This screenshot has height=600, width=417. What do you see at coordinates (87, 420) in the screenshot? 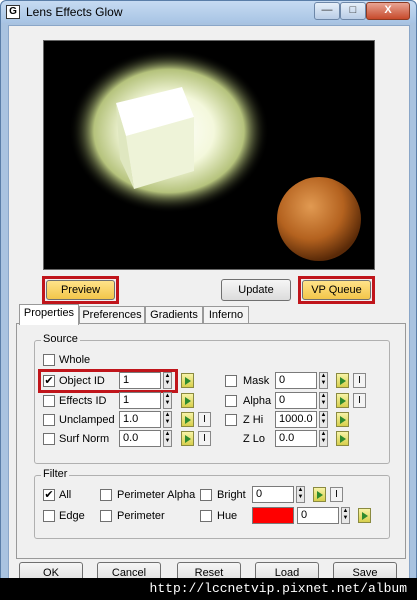
I see `unclamped-label: Unclamped` at bounding box center [87, 420].